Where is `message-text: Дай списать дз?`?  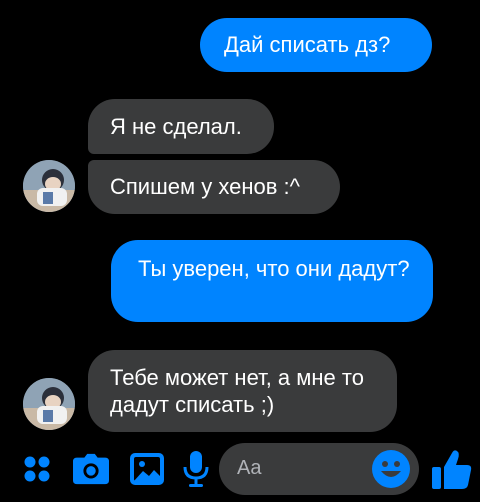
message-text: Дай списать дз? is located at coordinates (307, 44).